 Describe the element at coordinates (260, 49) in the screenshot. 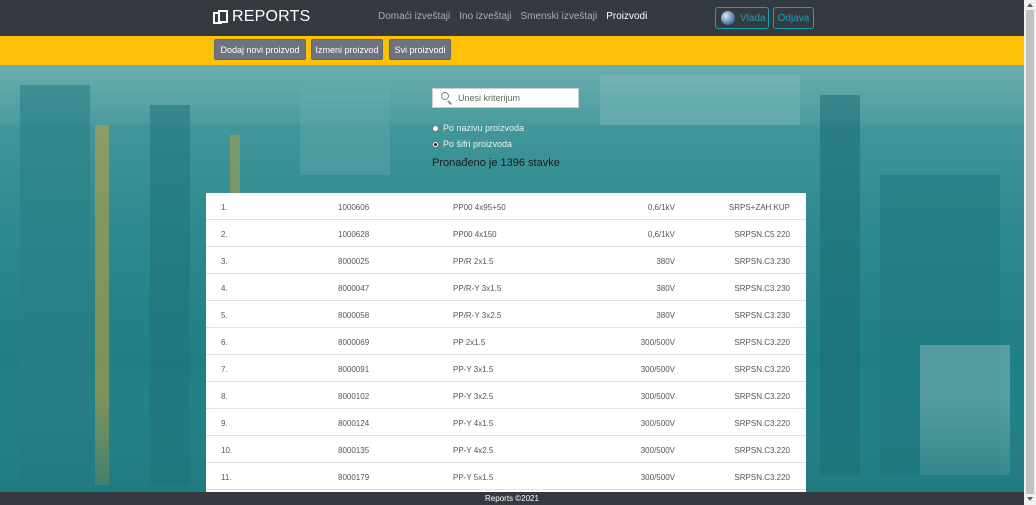

I see `add-product-button: Dodaj novi proizvod` at that location.